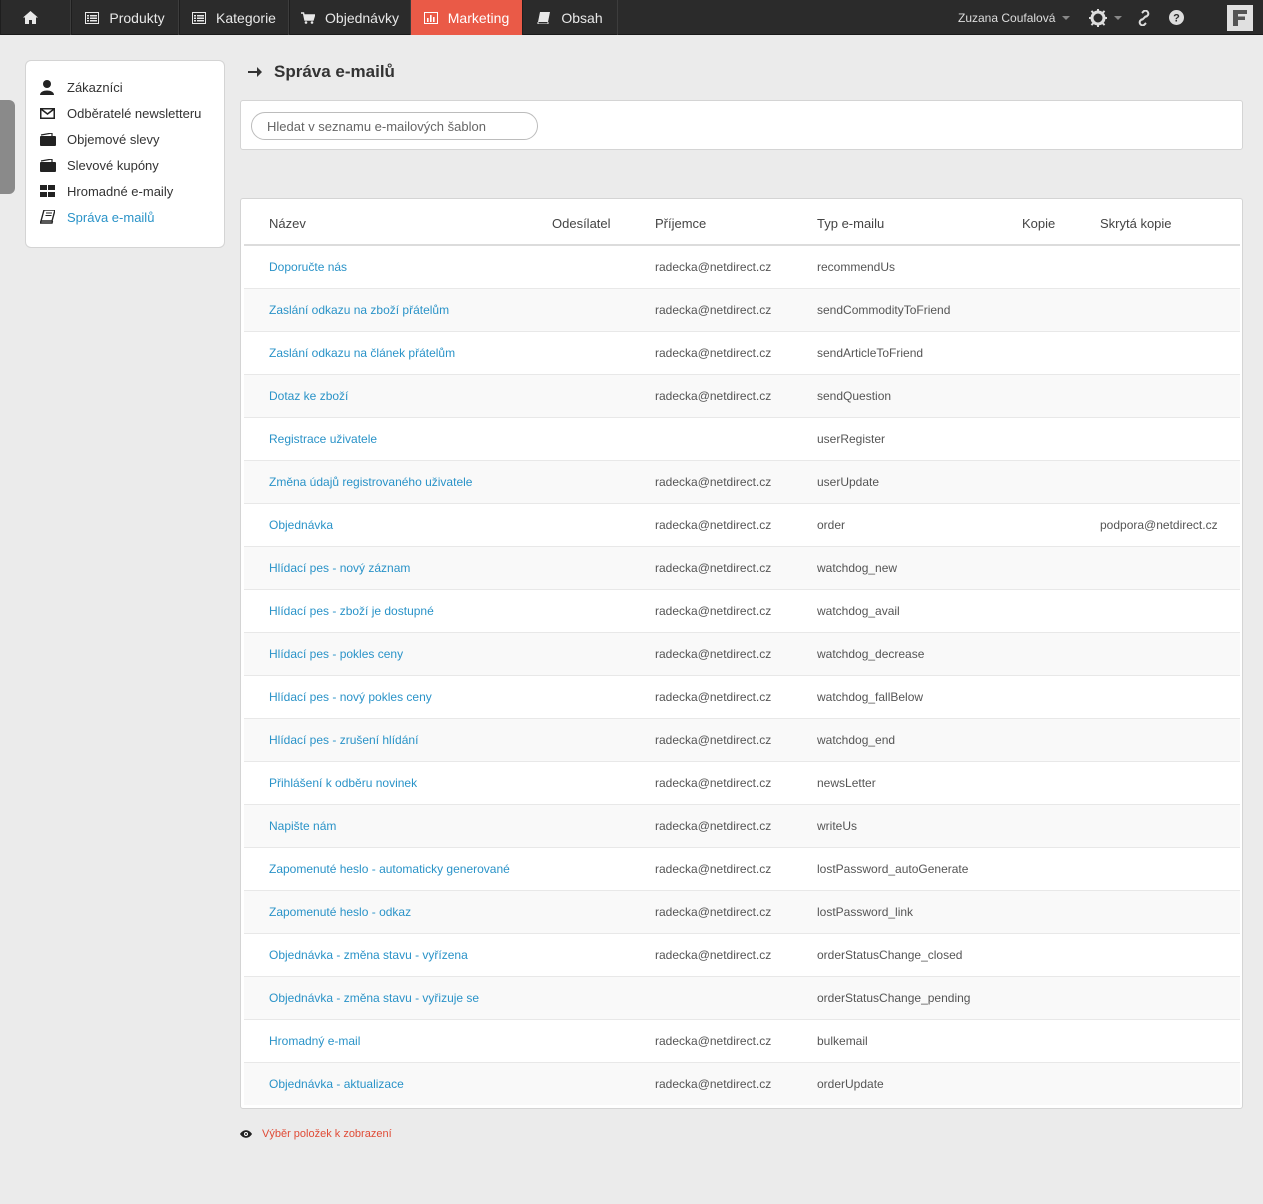  Describe the element at coordinates (919, 266) in the screenshot. I see `email-type-cell: recommendUs` at that location.